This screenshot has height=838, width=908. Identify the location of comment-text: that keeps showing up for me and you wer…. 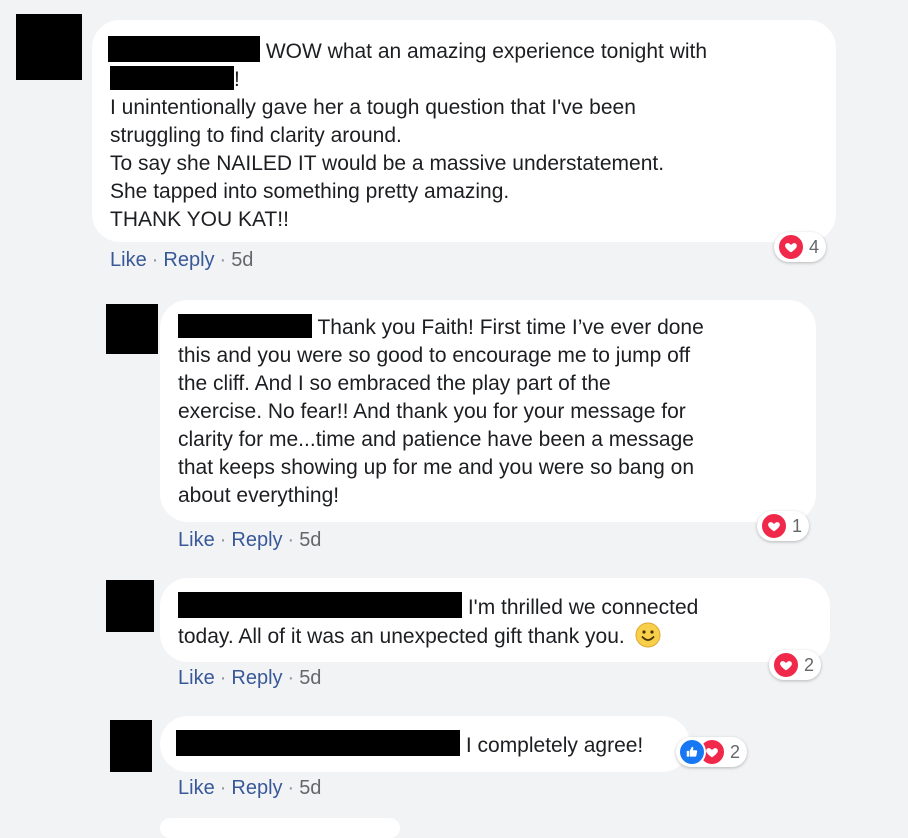
(436, 467).